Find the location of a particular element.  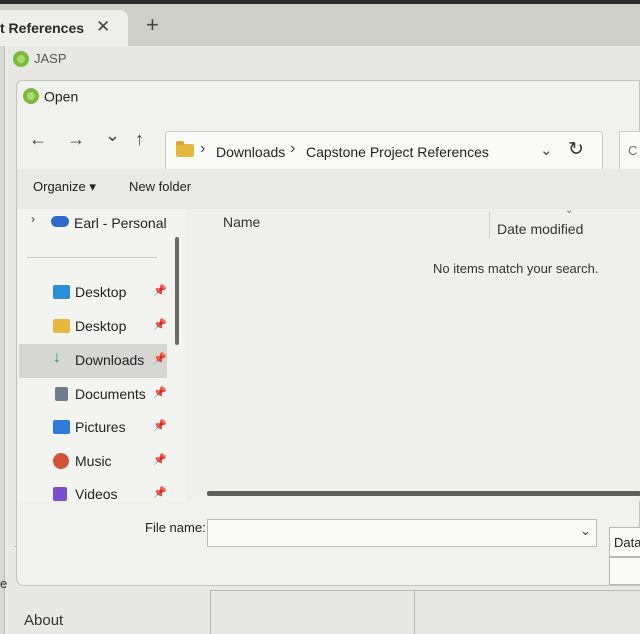

file-name-label: File name: is located at coordinates (175, 527).